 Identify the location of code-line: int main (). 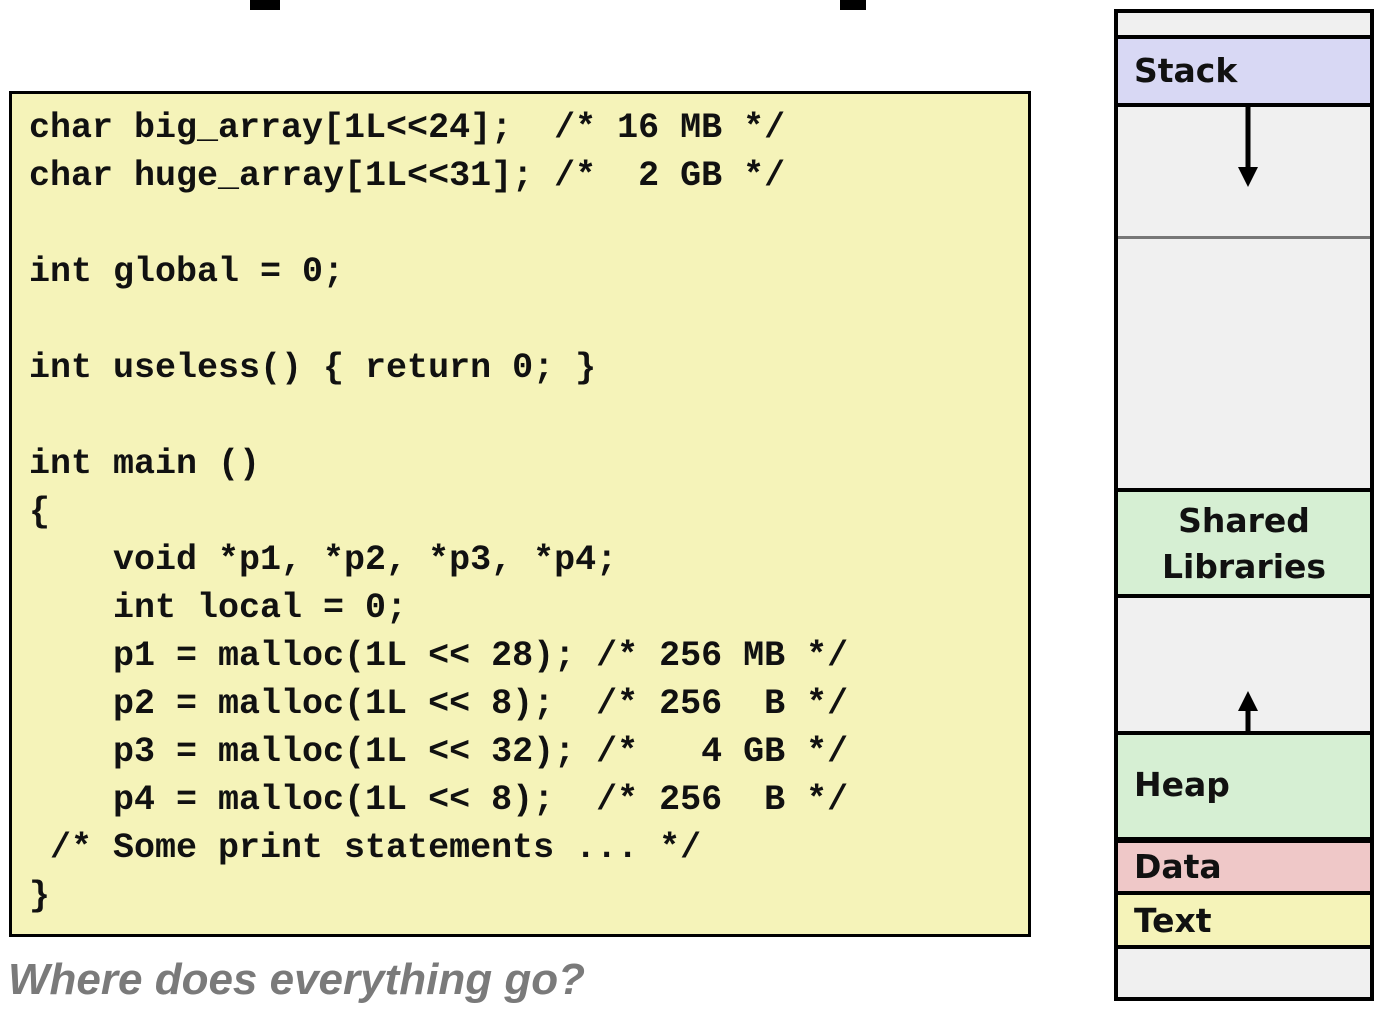
(145, 464).